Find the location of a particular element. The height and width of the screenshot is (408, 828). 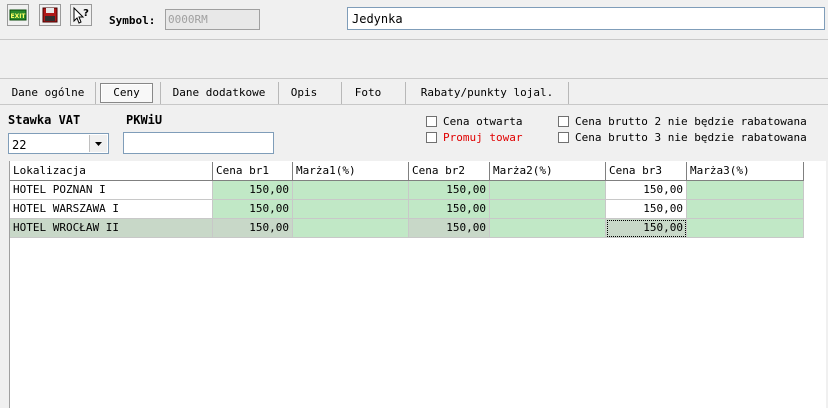

brutto2-checkbox is located at coordinates (563, 121).